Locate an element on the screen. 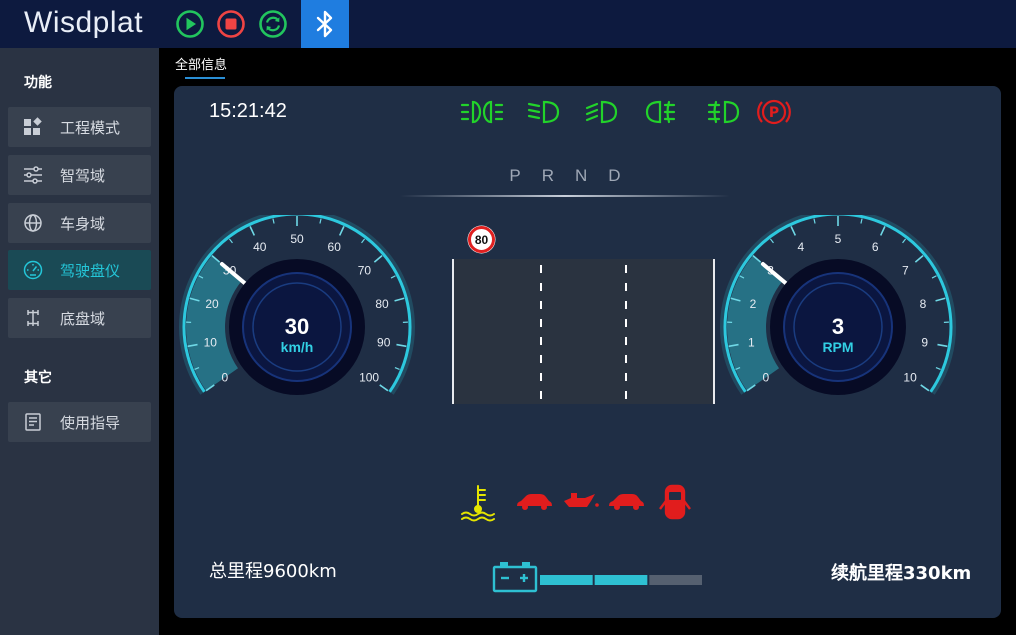  lane-view is located at coordinates (583, 331).